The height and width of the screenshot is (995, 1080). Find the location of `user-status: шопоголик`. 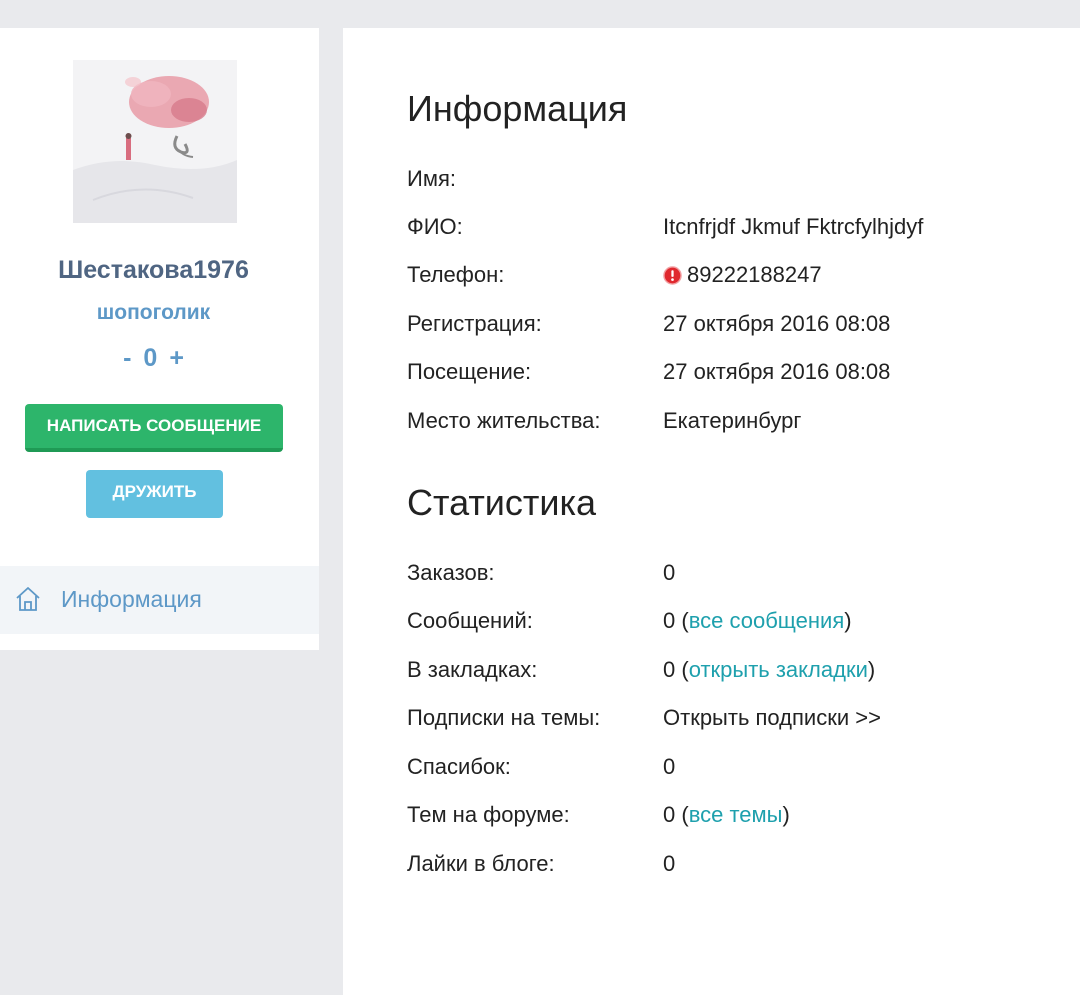

user-status: шопоголик is located at coordinates (153, 312).